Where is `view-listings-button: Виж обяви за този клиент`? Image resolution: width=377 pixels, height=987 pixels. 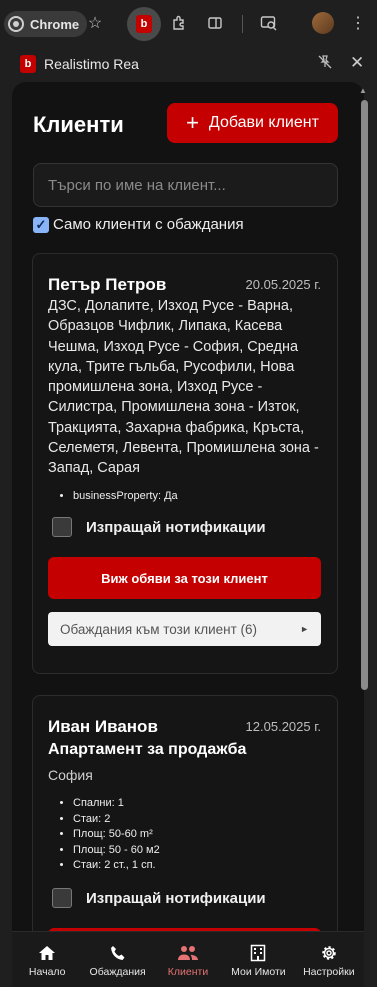 view-listings-button: Виж обяви за този клиент is located at coordinates (184, 578).